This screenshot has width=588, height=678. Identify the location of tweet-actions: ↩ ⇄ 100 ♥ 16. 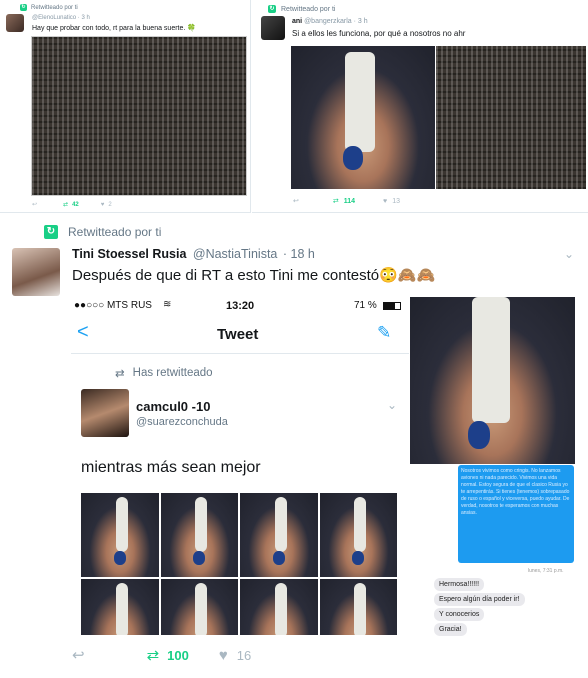
(162, 655).